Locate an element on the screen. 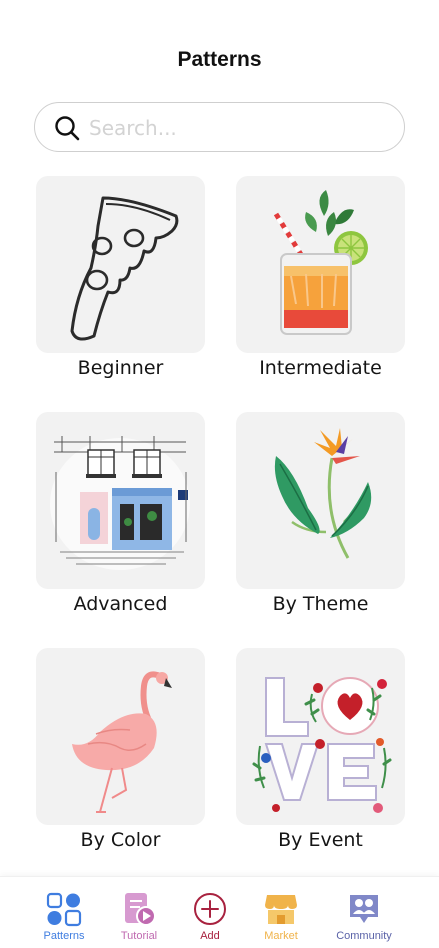  page-title: Patterns is located at coordinates (219, 59).